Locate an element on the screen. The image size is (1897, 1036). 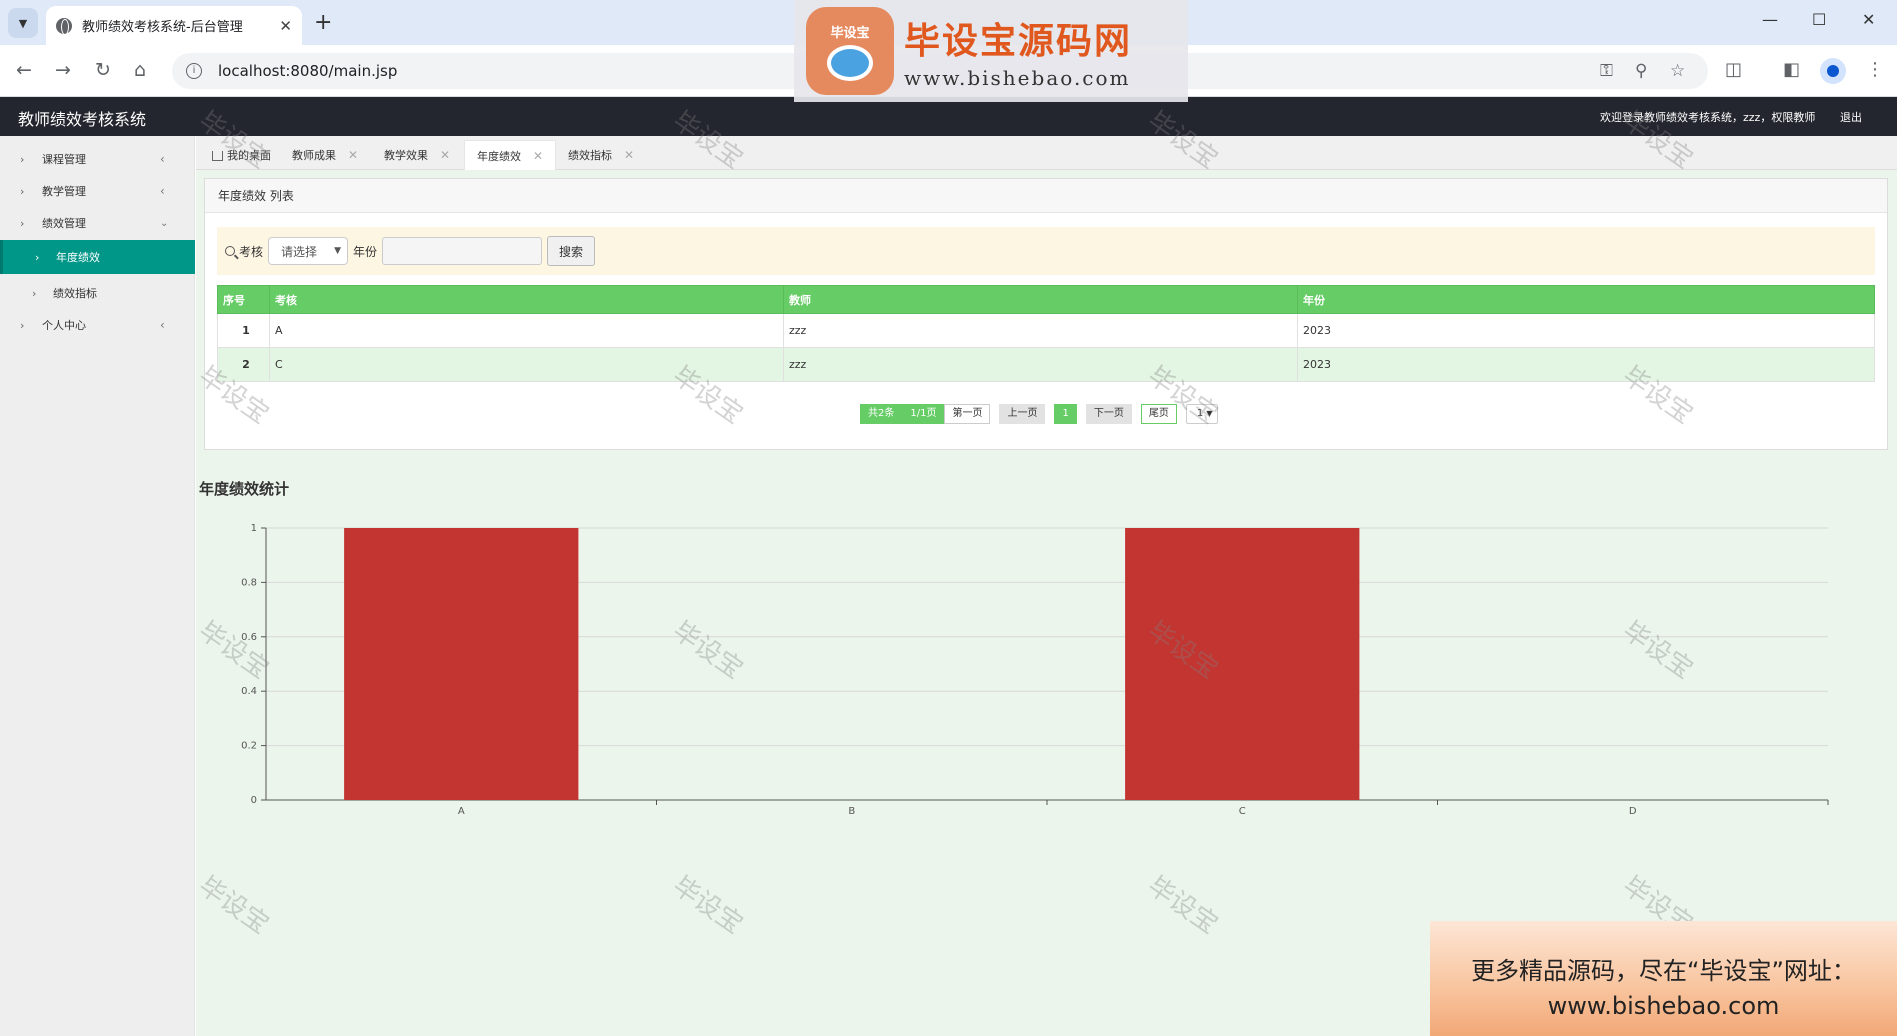
logo-text: 毕设宝源码网 www.bishebao.com is located at coordinates (1018, 51).